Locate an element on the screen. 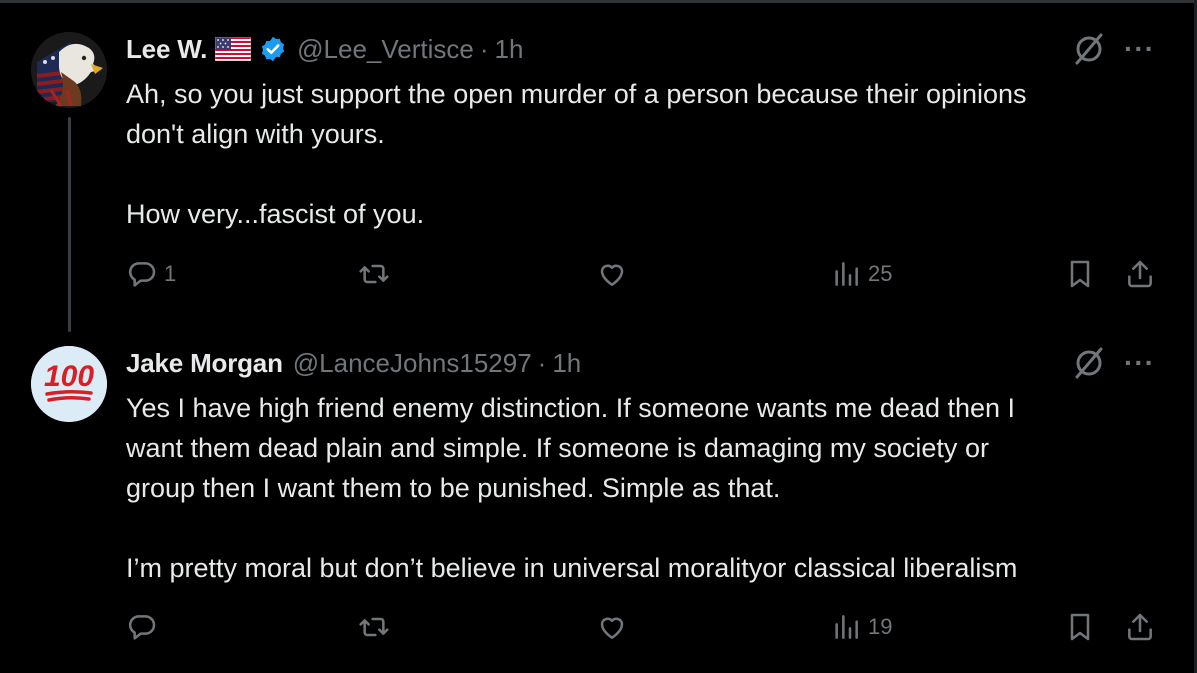 The width and height of the screenshot is (1197, 673). avatar is located at coordinates (69, 70).